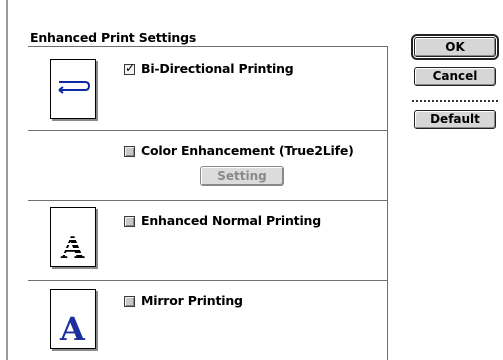 The width and height of the screenshot is (503, 360). I want to click on letter-a-blue-icon: A, so click(73, 319).